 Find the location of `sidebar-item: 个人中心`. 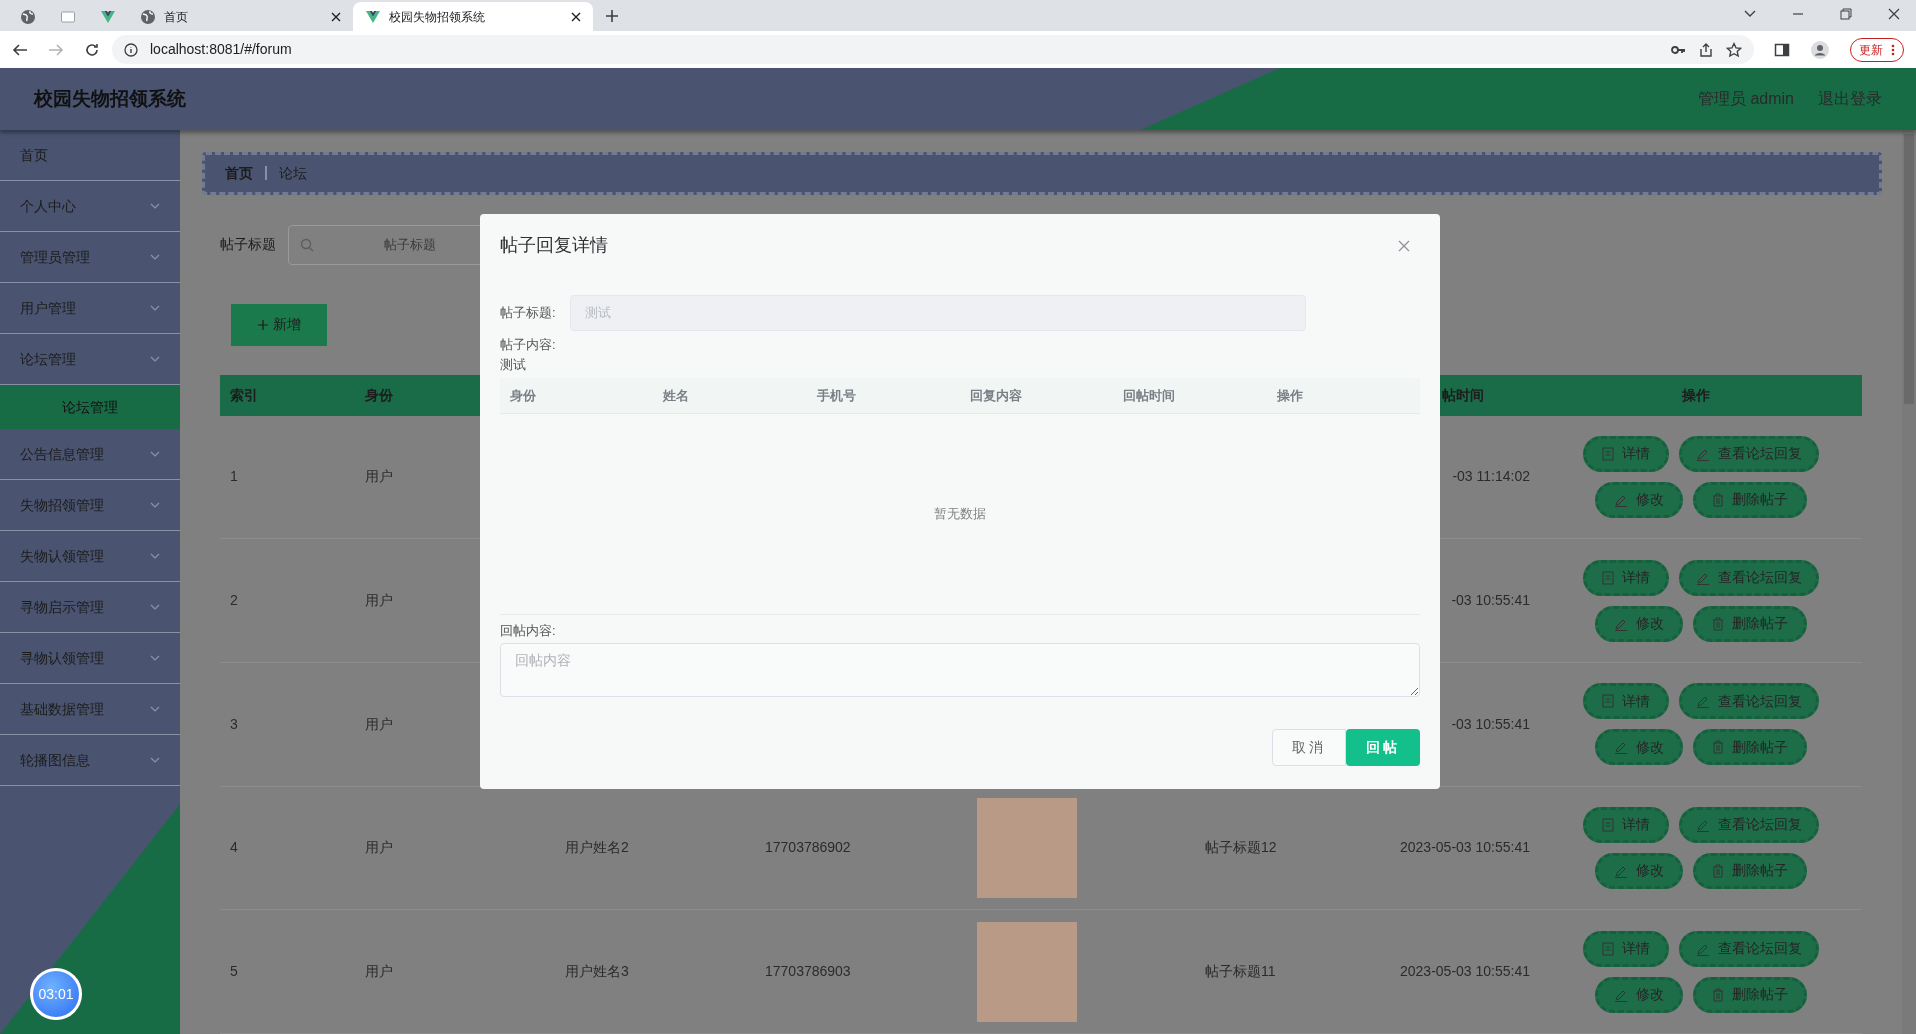

sidebar-item: 个人中心 is located at coordinates (90, 206).